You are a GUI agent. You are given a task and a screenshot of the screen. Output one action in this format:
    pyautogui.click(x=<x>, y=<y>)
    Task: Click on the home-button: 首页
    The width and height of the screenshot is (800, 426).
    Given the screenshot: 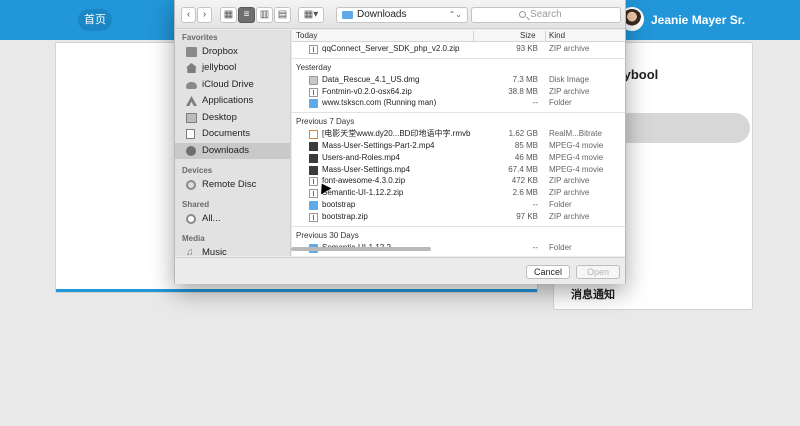 What is the action you would take?
    pyautogui.click(x=95, y=20)
    